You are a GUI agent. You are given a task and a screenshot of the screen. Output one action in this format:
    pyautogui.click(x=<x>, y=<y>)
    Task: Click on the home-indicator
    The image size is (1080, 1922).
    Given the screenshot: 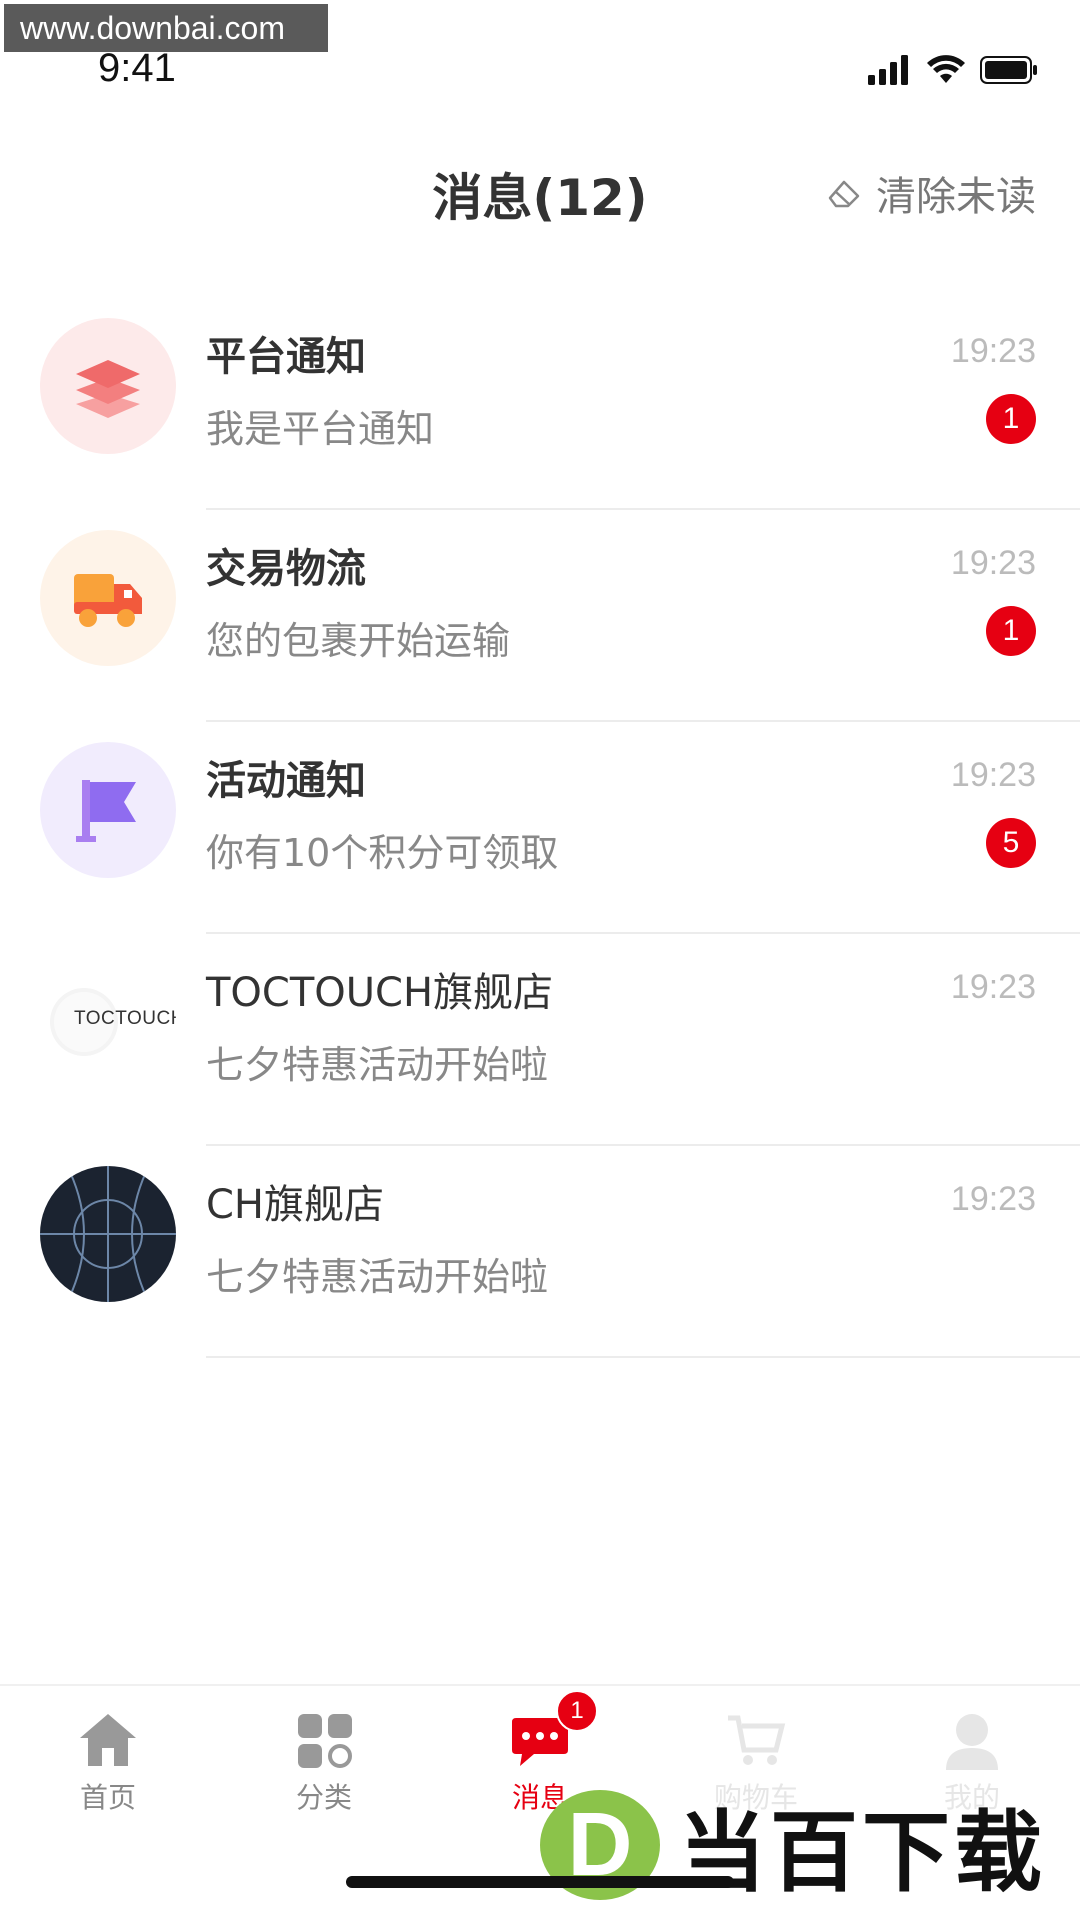 What is the action you would take?
    pyautogui.click(x=540, y=1882)
    